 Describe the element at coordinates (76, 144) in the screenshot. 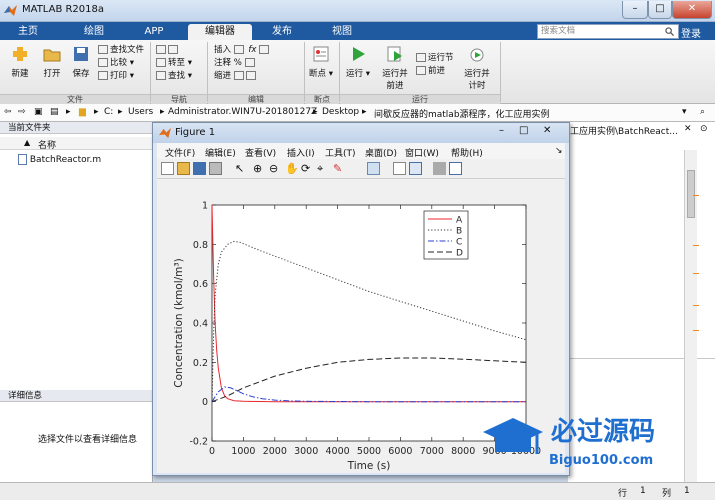

I see `file-list-header: ▲ 名称` at that location.